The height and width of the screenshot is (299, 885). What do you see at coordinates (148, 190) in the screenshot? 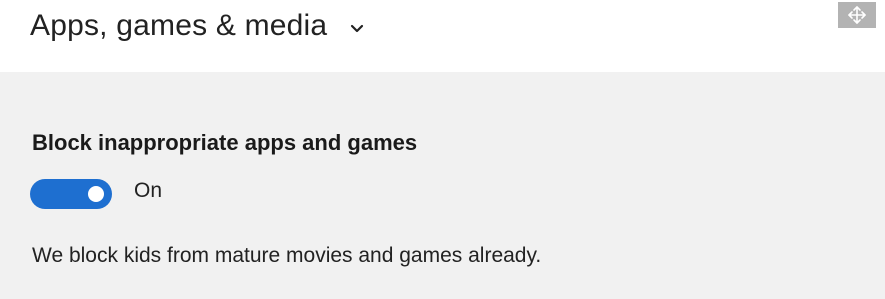
I see `toggle-state-label: On` at bounding box center [148, 190].